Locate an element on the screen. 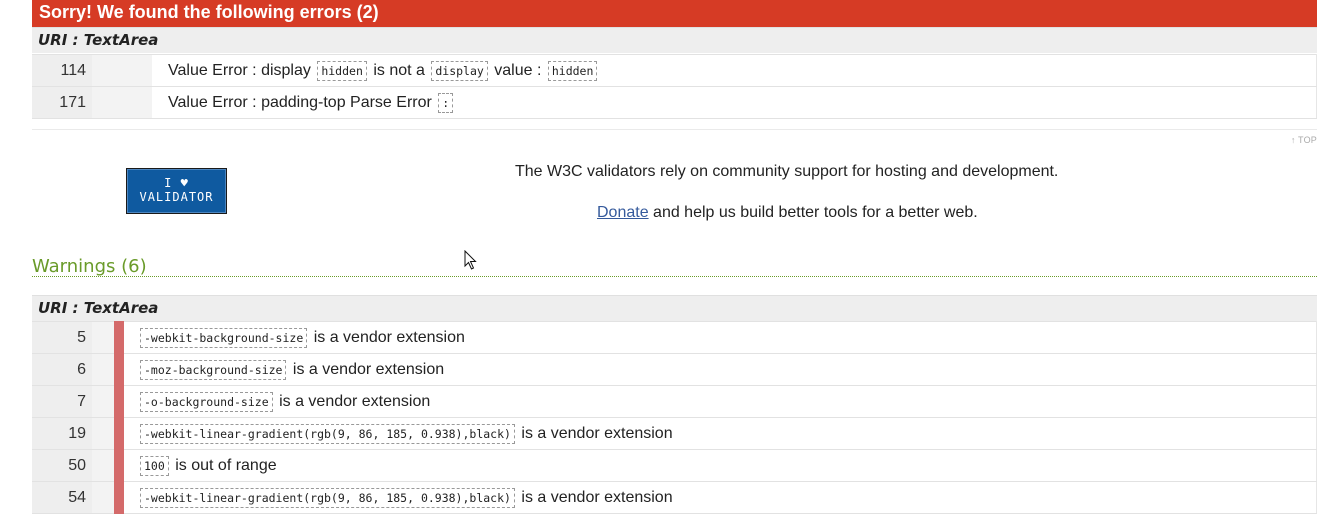  code-token: display is located at coordinates (459, 70).